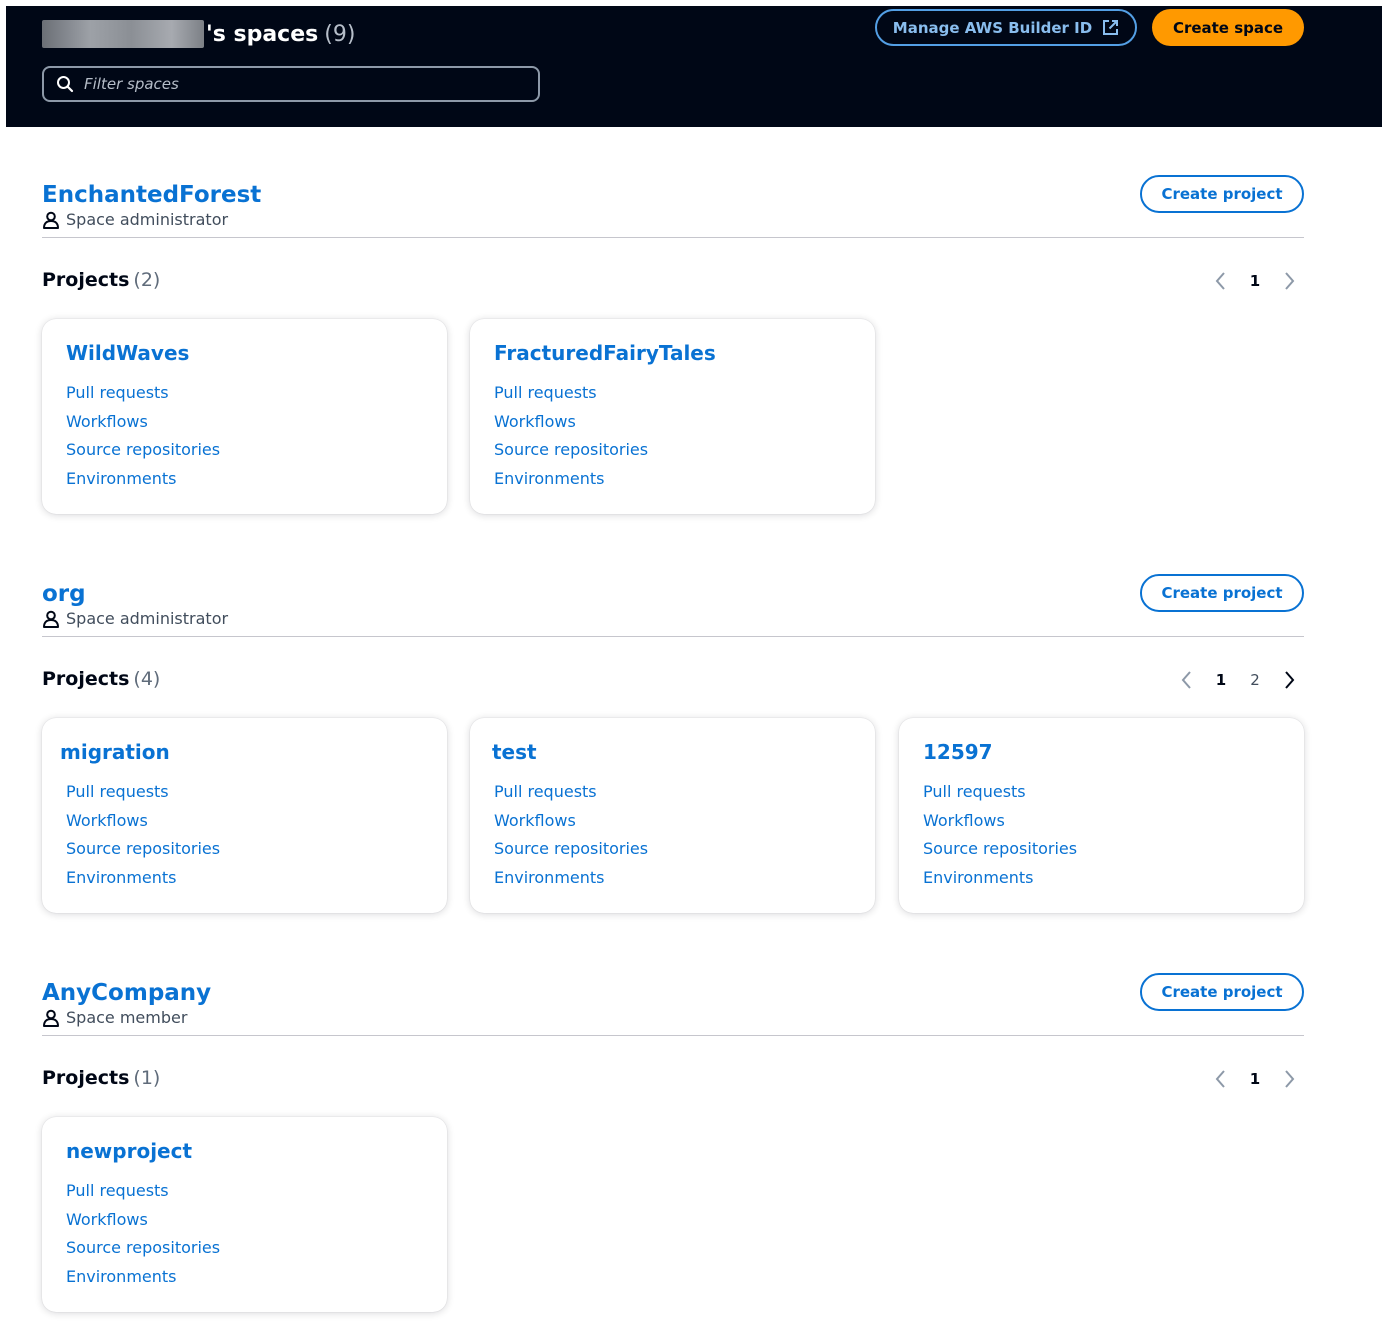 Image resolution: width=1388 pixels, height=1327 pixels. I want to click on spaces-count: (9), so click(340, 34).